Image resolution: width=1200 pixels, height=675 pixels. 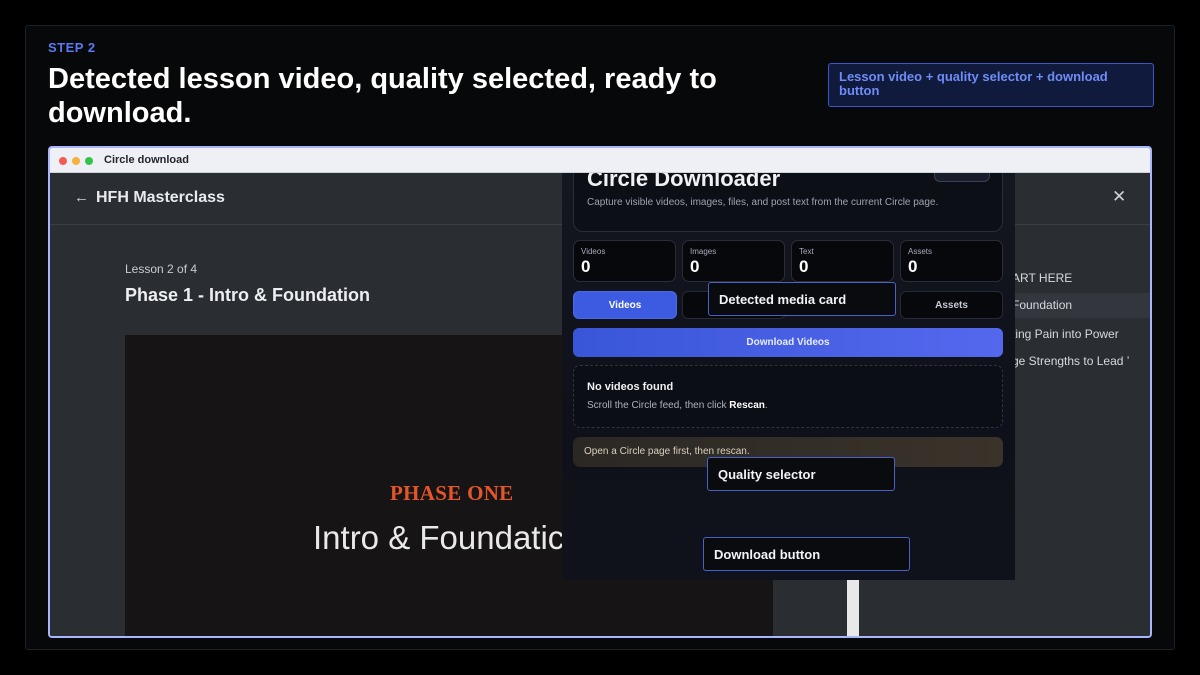 I want to click on stat-label: Images, so click(x=703, y=251).